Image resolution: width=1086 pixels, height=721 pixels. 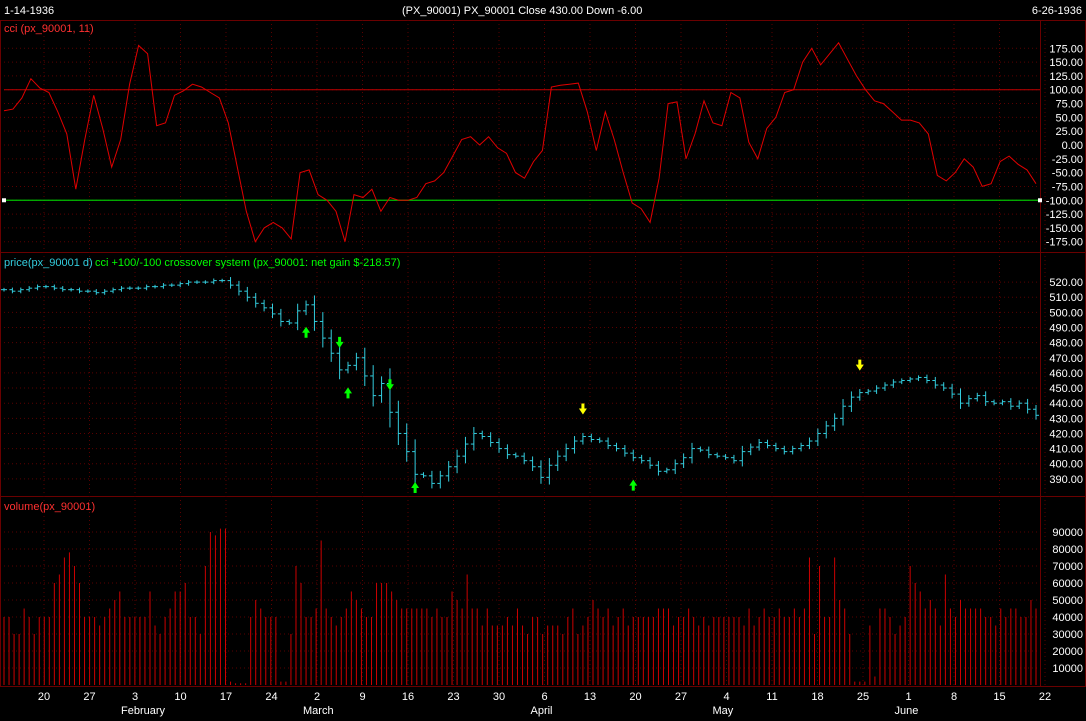 What do you see at coordinates (499, 697) in the screenshot?
I see `x-tick-label: 30` at bounding box center [499, 697].